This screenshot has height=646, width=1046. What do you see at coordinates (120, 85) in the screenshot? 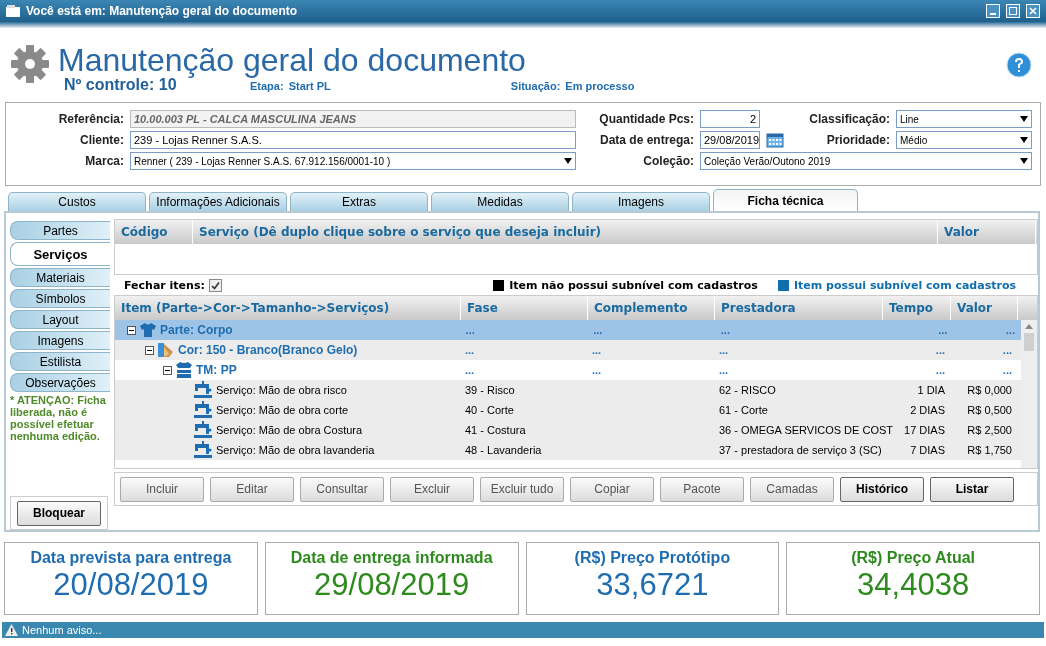
I see `control-number: Nº controle: 10` at bounding box center [120, 85].